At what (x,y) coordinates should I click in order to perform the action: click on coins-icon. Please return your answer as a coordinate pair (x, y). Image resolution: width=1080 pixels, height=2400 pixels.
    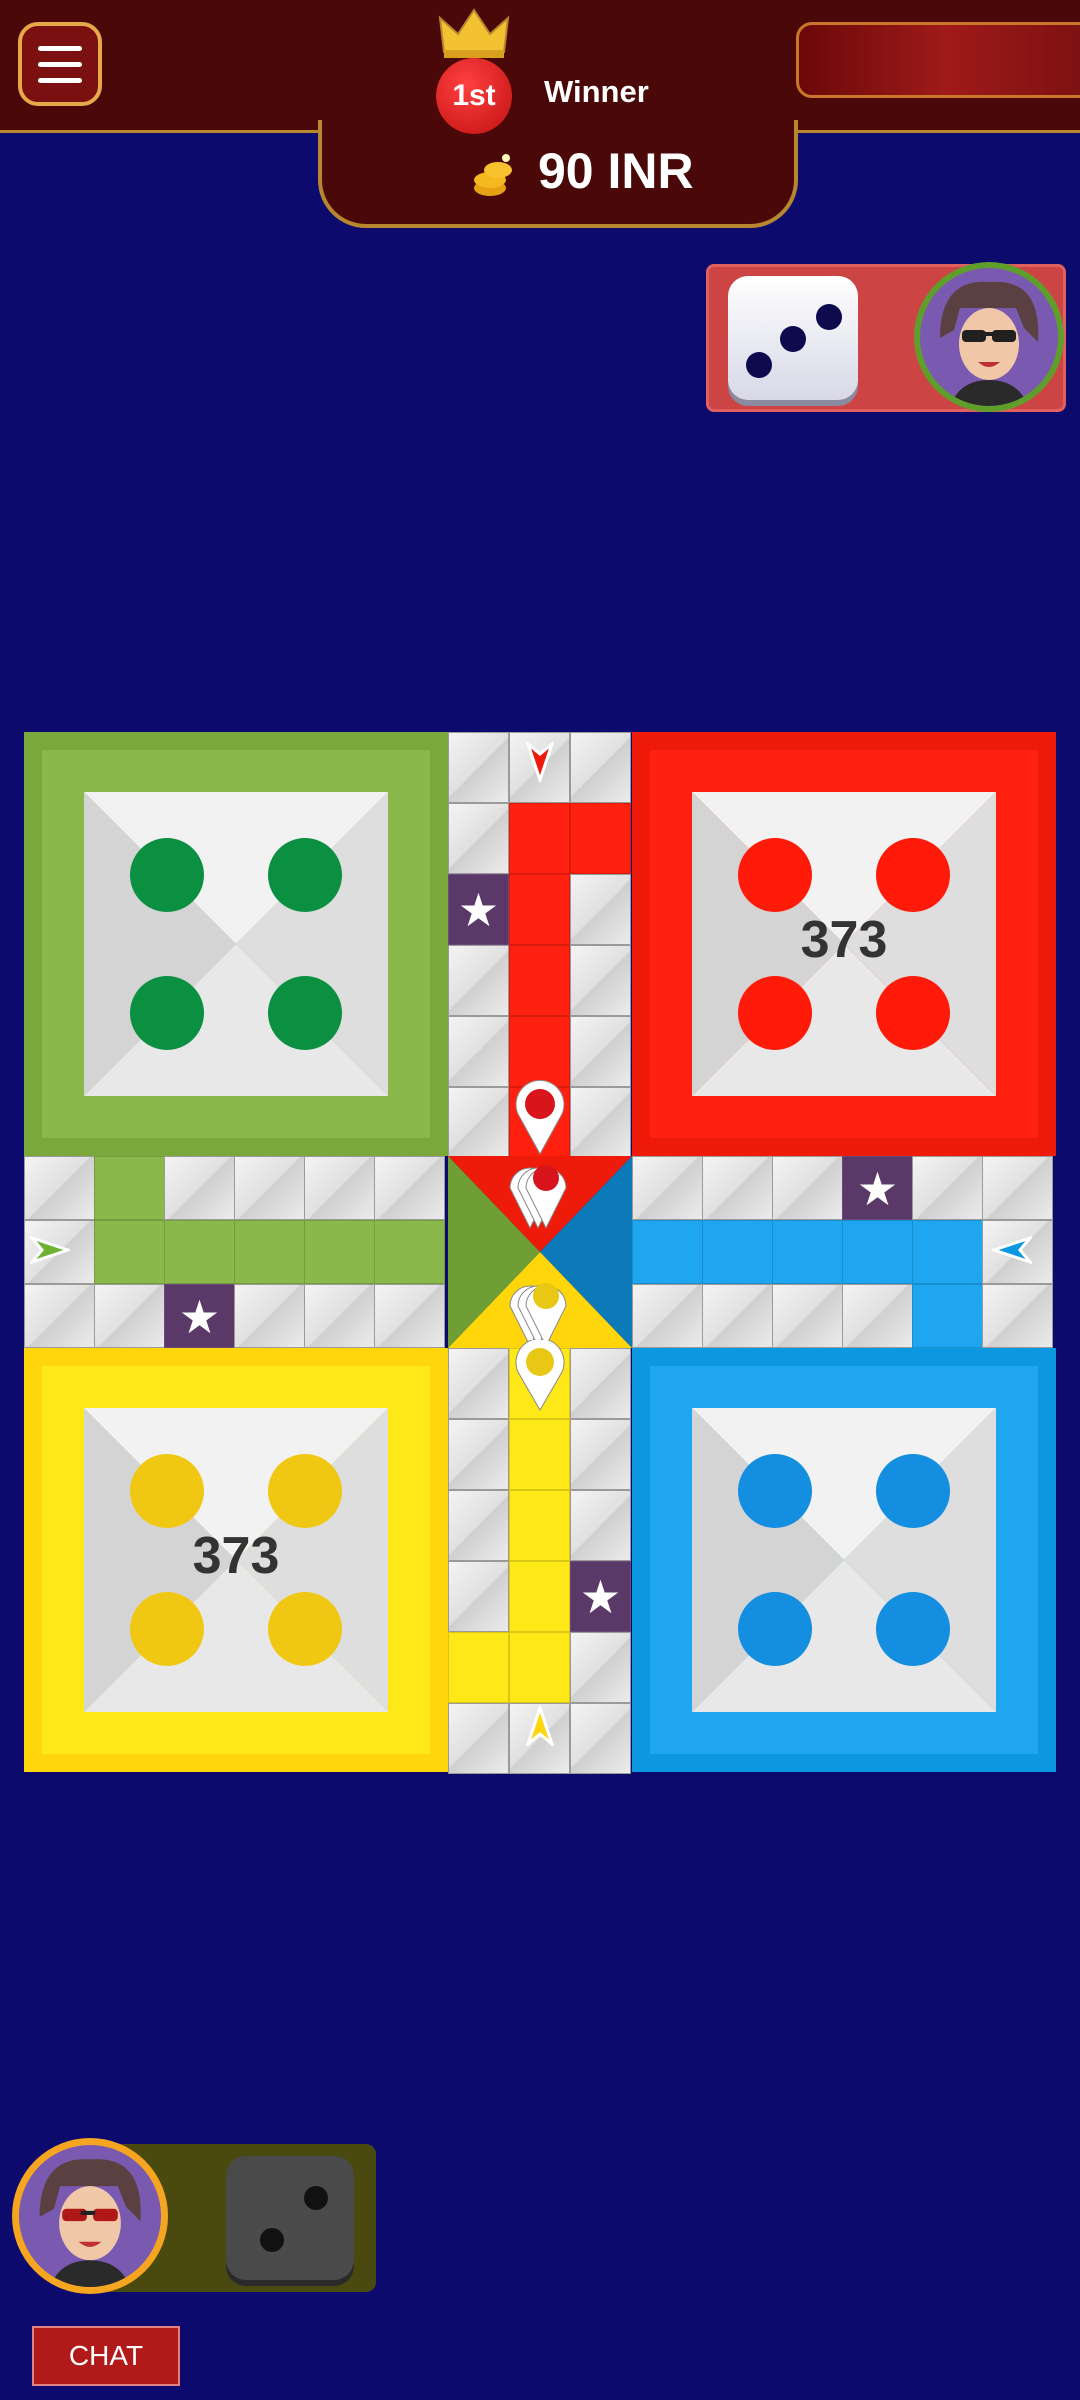
    Looking at the image, I should click on (493, 175).